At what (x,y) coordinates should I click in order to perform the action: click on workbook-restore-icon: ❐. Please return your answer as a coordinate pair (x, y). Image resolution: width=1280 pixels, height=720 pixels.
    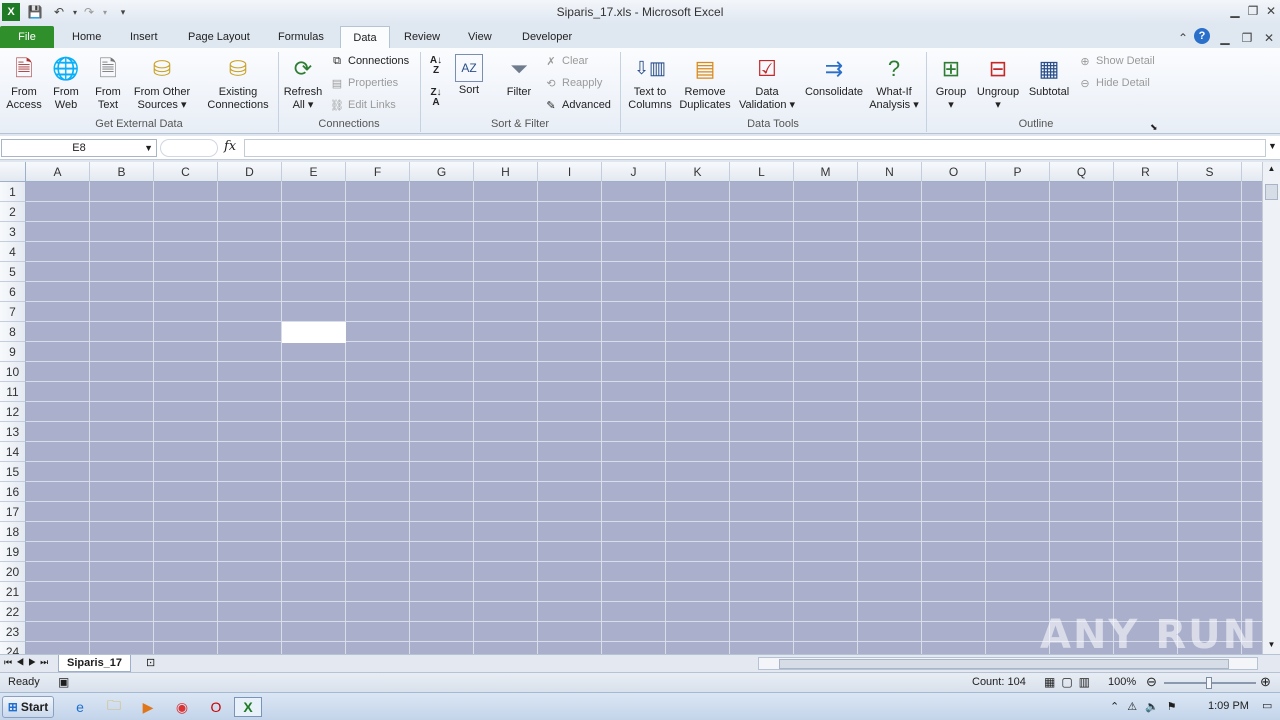
    Looking at the image, I should click on (1247, 38).